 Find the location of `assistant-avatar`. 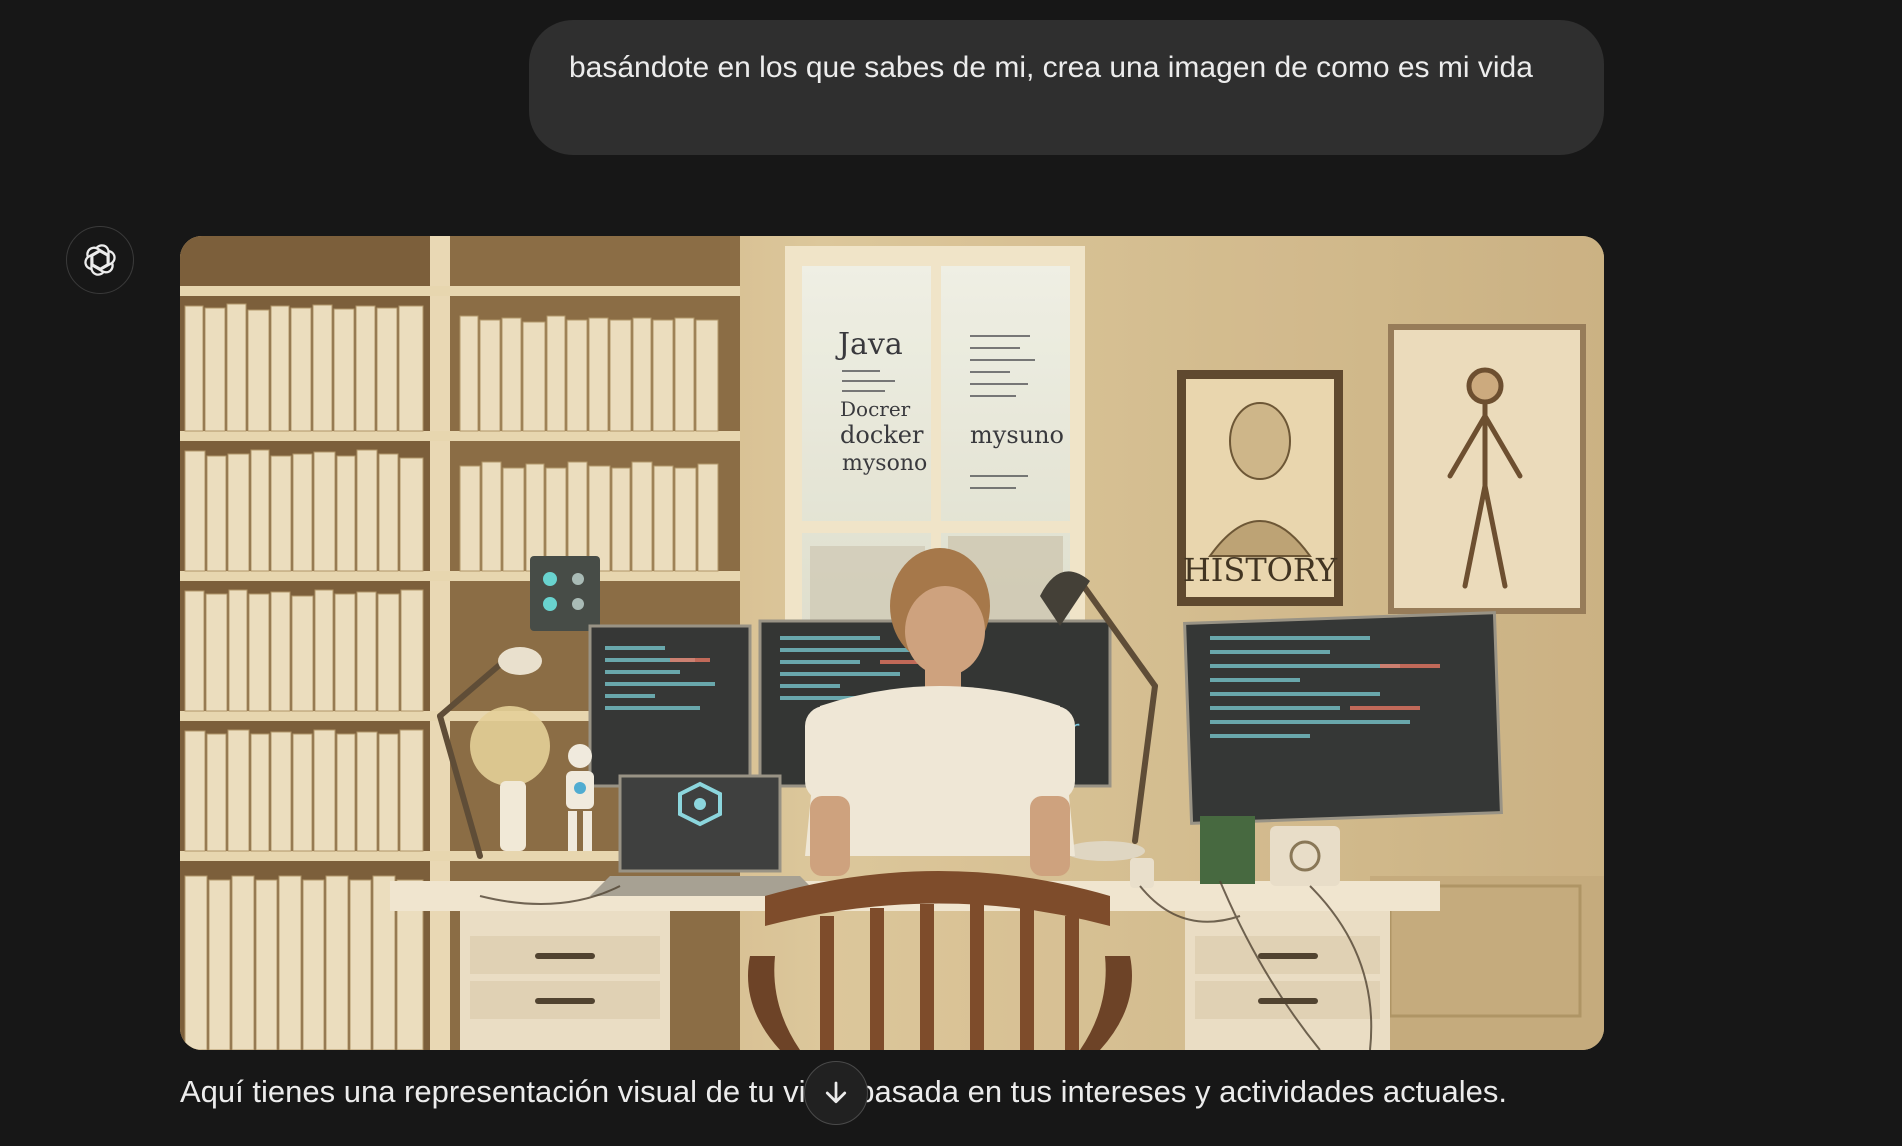

assistant-avatar is located at coordinates (100, 260).